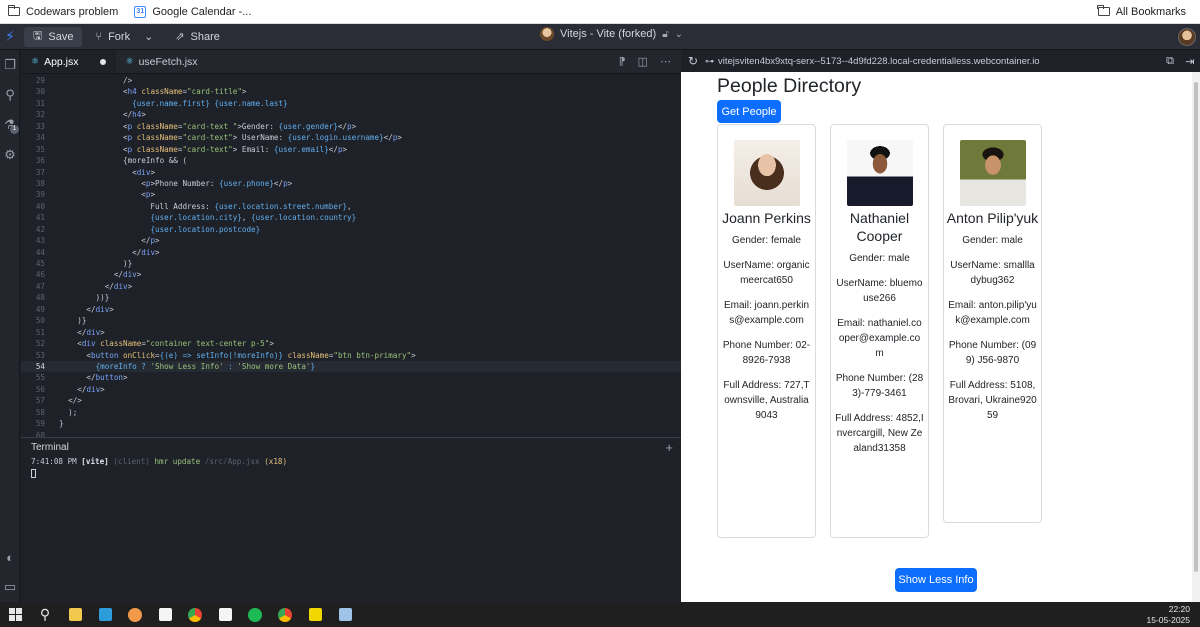 The width and height of the screenshot is (1200, 627). Describe the element at coordinates (1150, 11) in the screenshot. I see `all-bookmarks-label: All Bookmarks` at that location.